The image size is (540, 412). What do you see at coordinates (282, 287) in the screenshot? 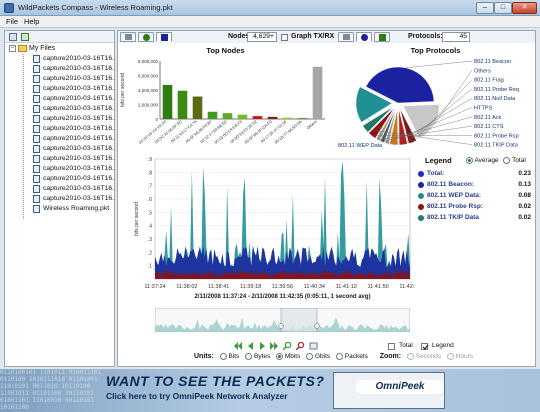
I see `x-tick-label: 11:39:56` at bounding box center [282, 287].